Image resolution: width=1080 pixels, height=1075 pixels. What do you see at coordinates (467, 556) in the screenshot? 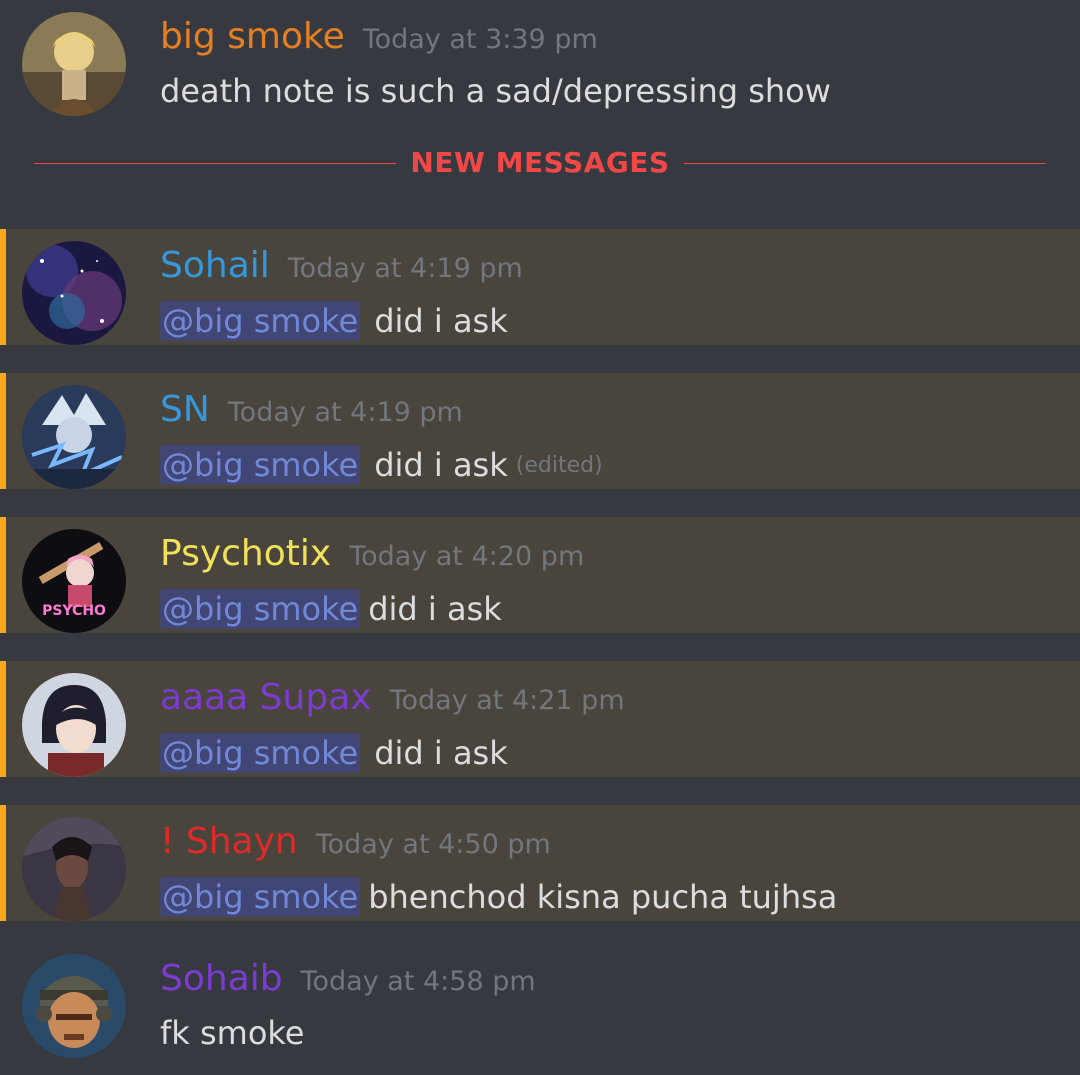
I see `timestamp: Today at 4:20 pm` at bounding box center [467, 556].